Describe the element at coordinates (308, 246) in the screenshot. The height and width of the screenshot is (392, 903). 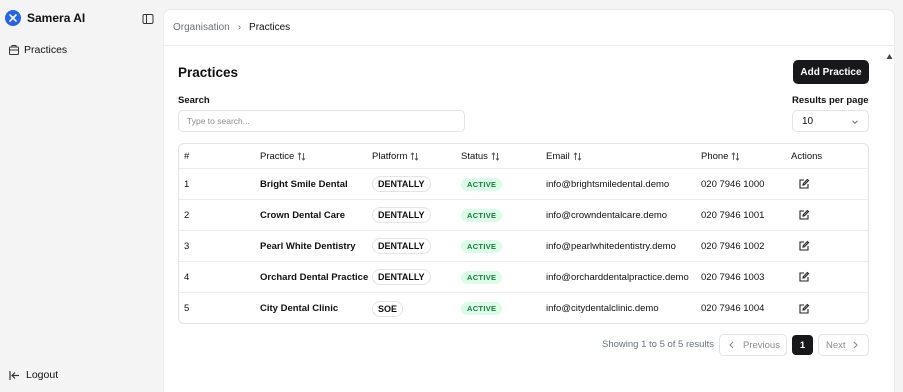
I see `practice-name: Pearl White Dentistry` at that location.